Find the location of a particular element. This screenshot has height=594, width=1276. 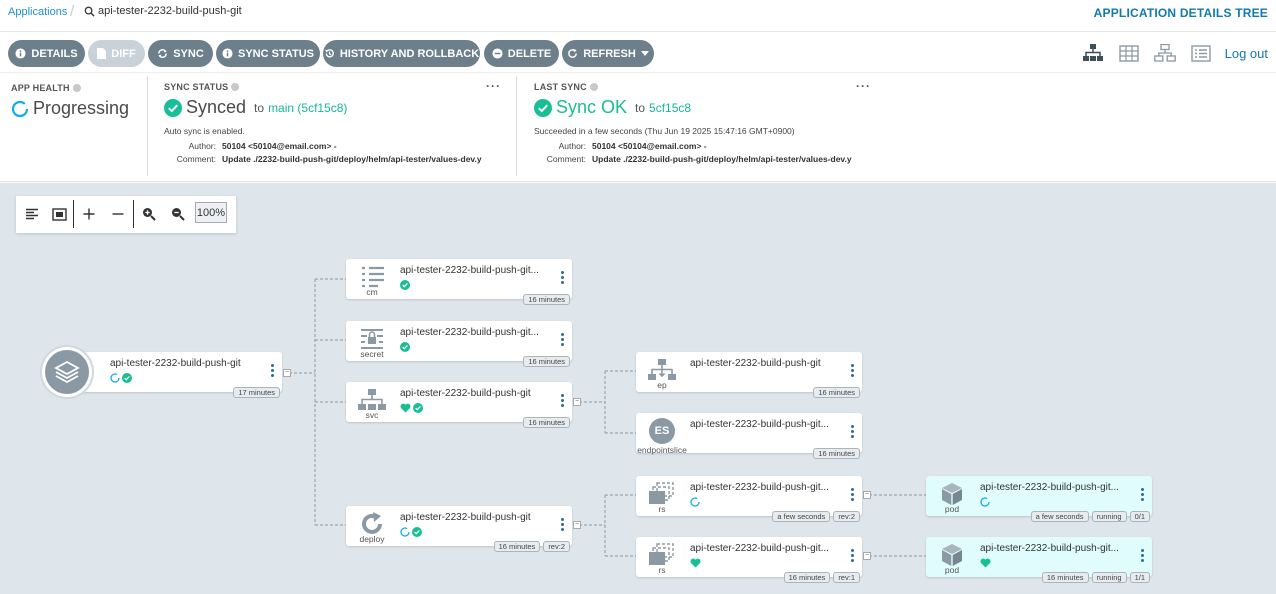

application-node-icon is located at coordinates (67, 372).